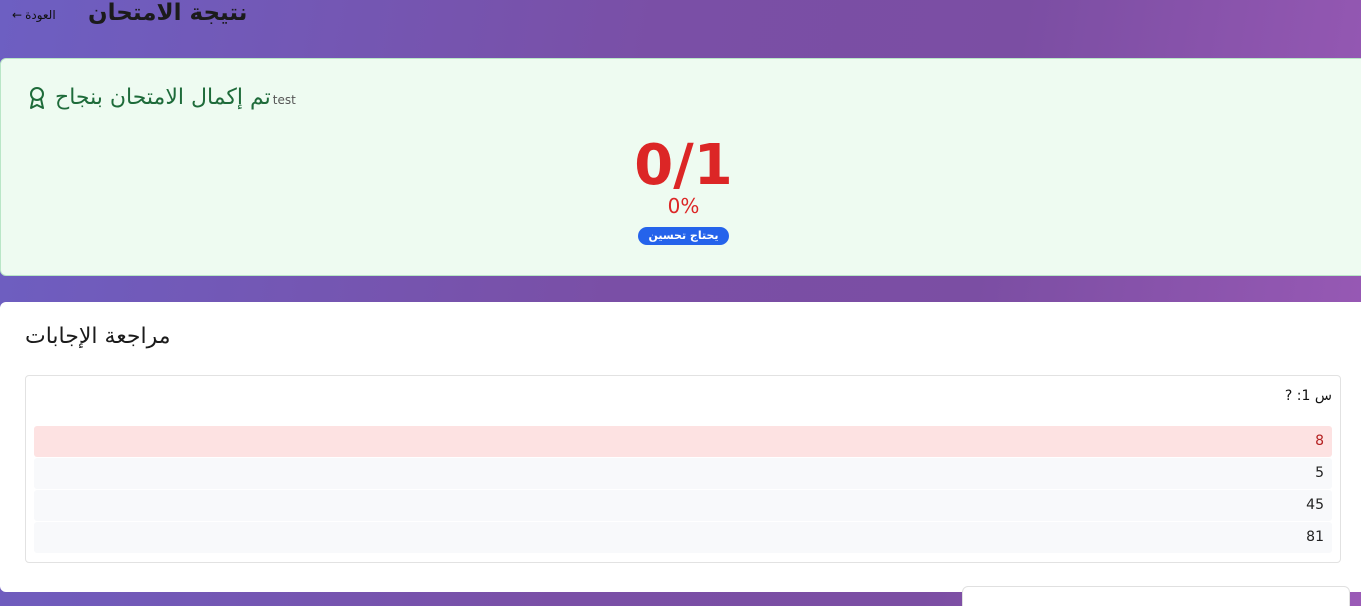 The image size is (1361, 606). I want to click on question-text: س 1: ?, so click(1308, 396).